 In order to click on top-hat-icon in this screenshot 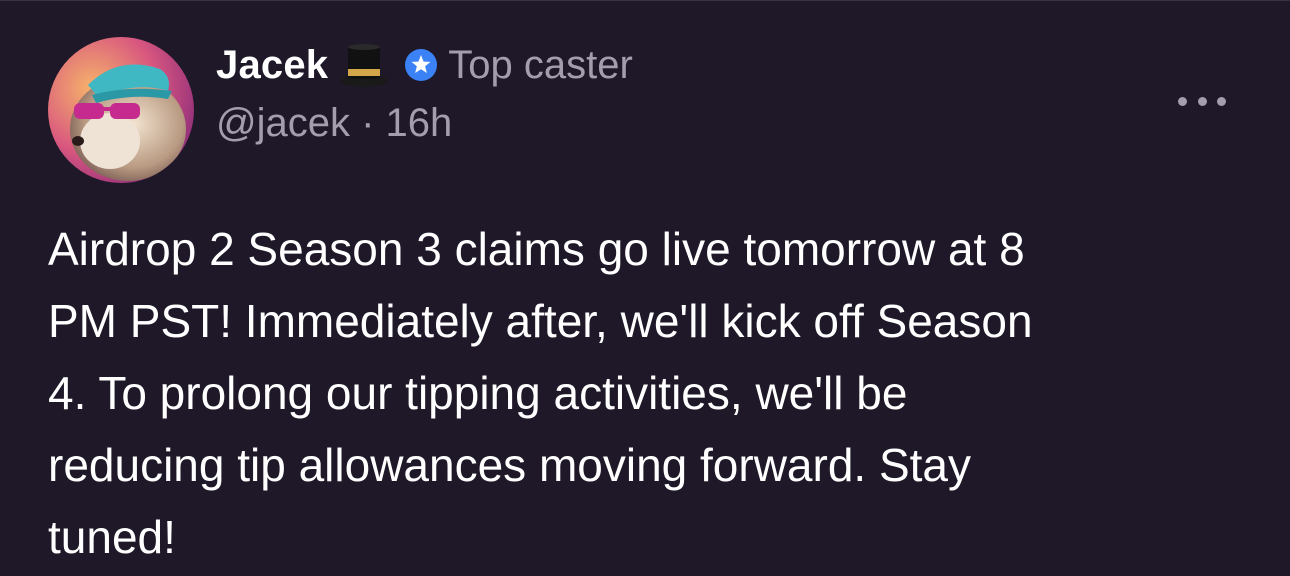, I will do `click(364, 65)`.